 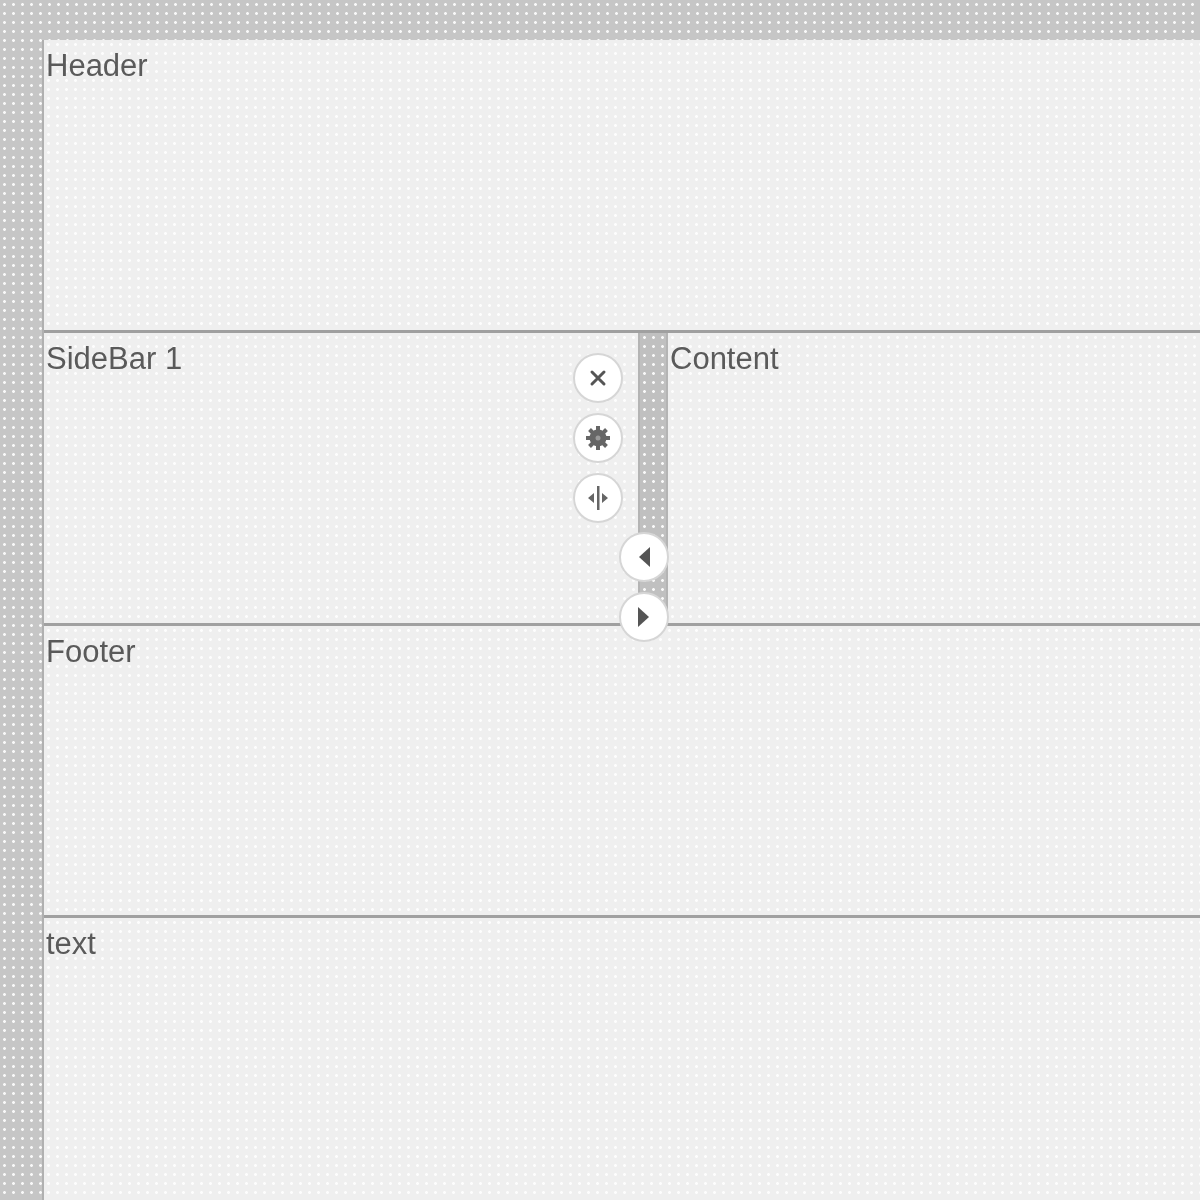 What do you see at coordinates (71, 942) in the screenshot?
I see `panel-label: text` at bounding box center [71, 942].